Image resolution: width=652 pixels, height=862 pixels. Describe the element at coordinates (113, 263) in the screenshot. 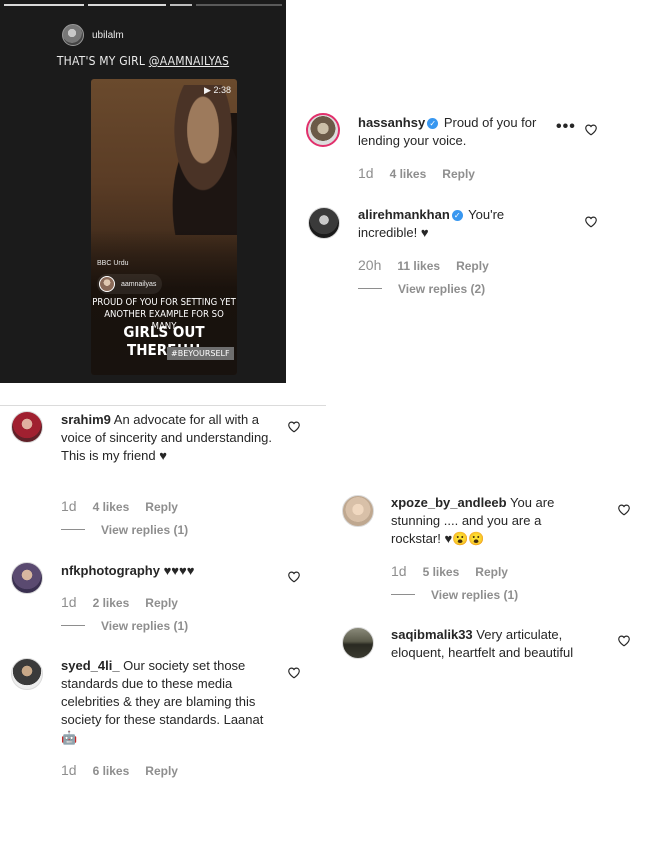

I see `source-label: BBC Urdu` at that location.